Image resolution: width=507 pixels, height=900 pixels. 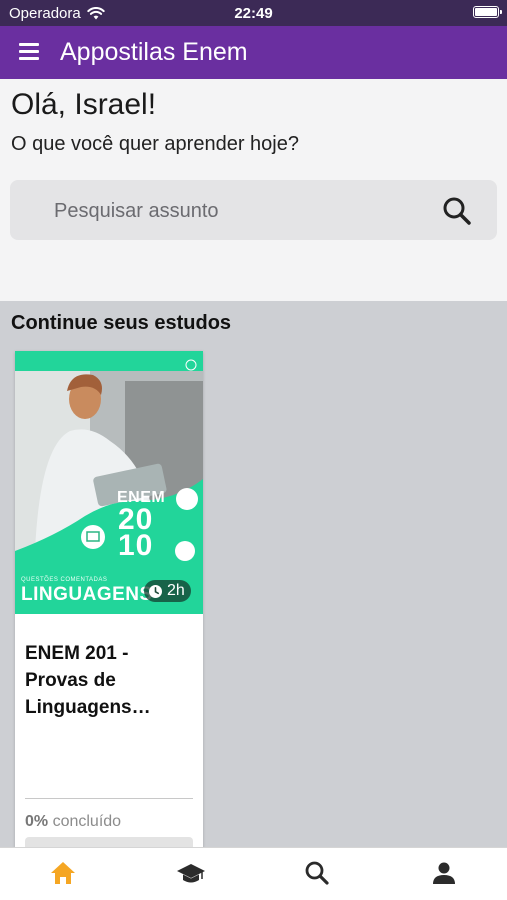 What do you see at coordinates (154, 52) in the screenshot?
I see `app-title: Appostilas Enem` at bounding box center [154, 52].